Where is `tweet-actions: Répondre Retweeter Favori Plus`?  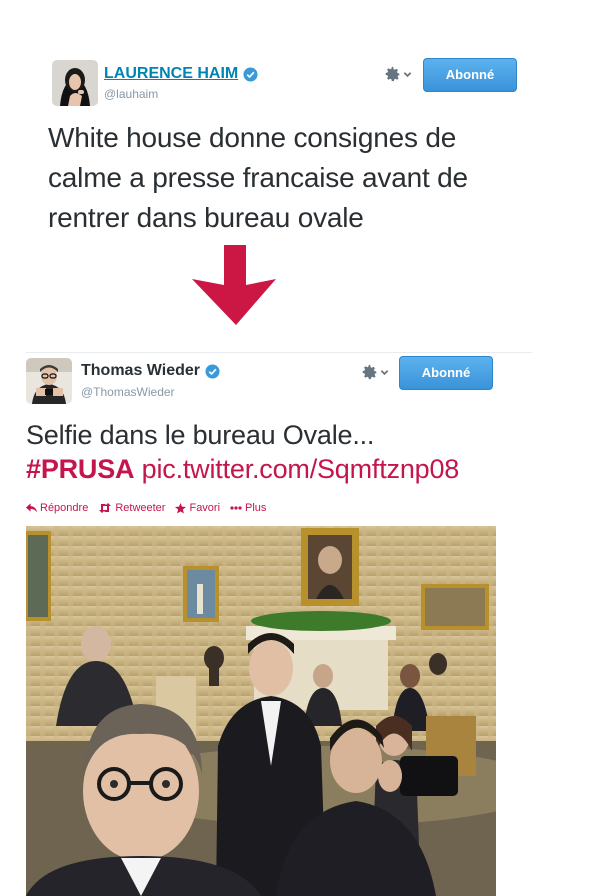 tweet-actions: Répondre Retweeter Favori Plus is located at coordinates (146, 508).